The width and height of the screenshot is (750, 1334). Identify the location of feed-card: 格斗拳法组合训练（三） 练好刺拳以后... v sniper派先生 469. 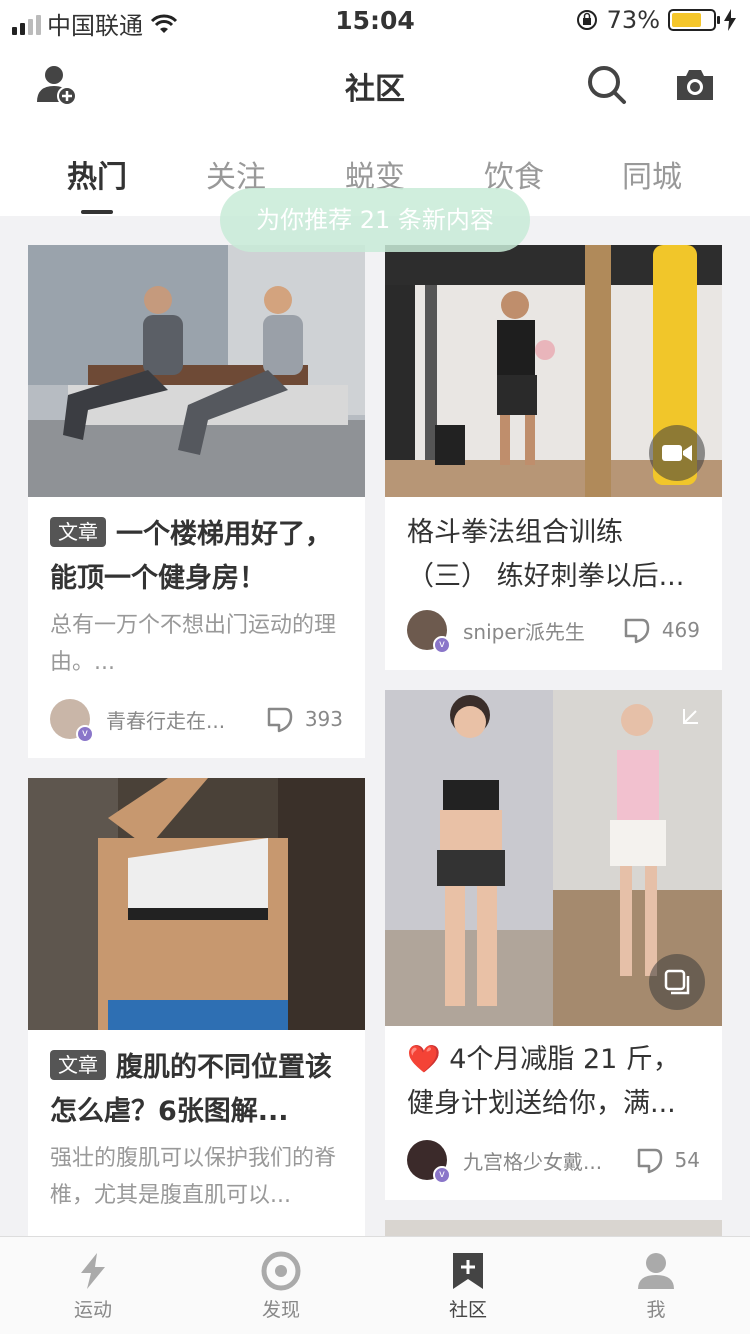
(553, 457).